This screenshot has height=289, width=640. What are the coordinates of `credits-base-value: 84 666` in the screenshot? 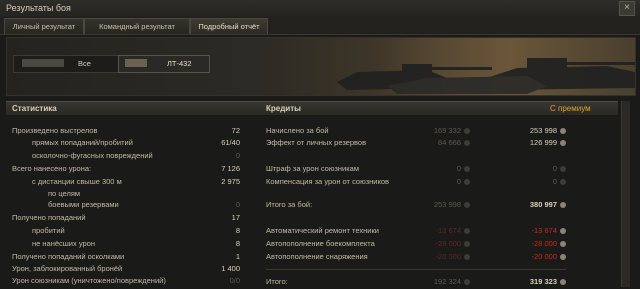 It's located at (454, 143).